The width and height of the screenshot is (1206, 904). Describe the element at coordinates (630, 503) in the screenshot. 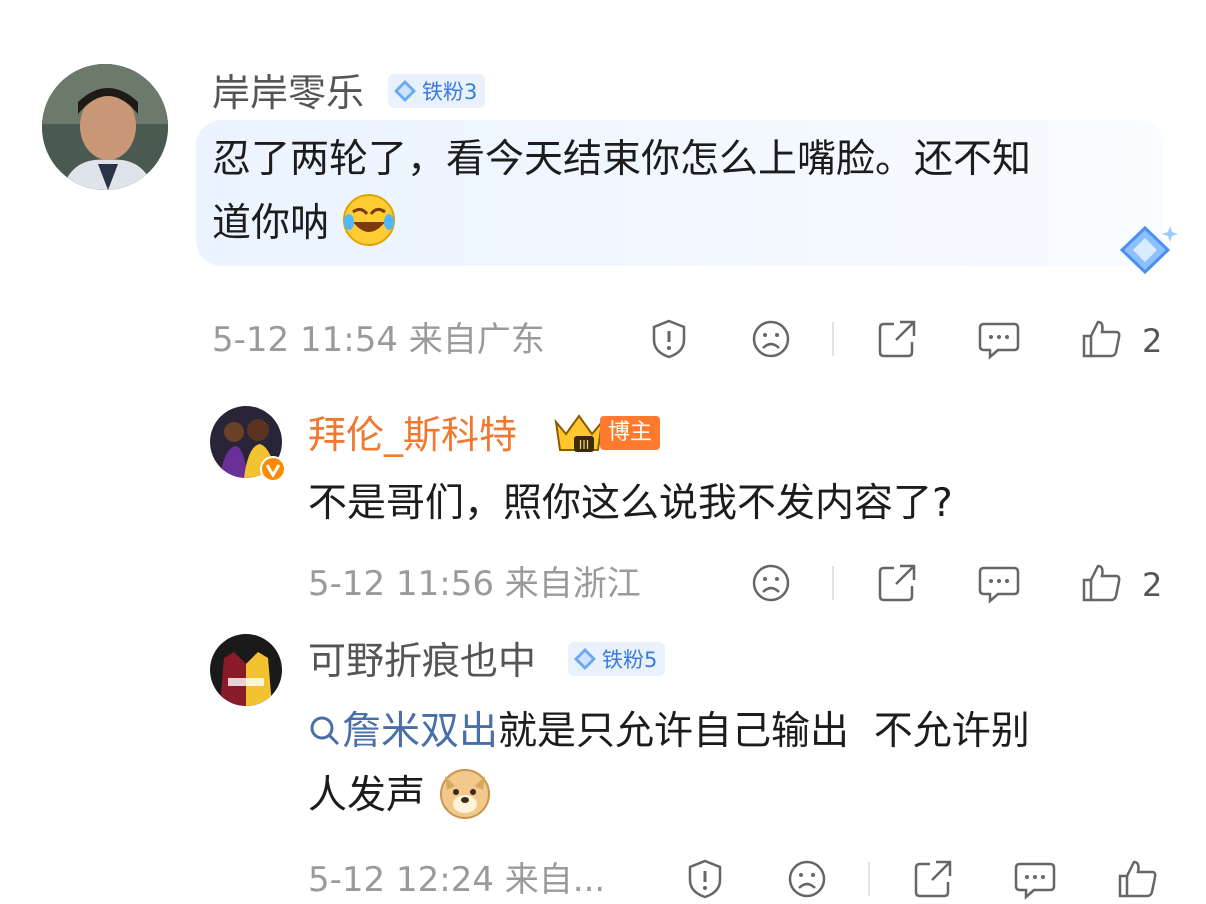

I see `comment-text: 不是哥们，照你这么说我不发内容了?` at that location.